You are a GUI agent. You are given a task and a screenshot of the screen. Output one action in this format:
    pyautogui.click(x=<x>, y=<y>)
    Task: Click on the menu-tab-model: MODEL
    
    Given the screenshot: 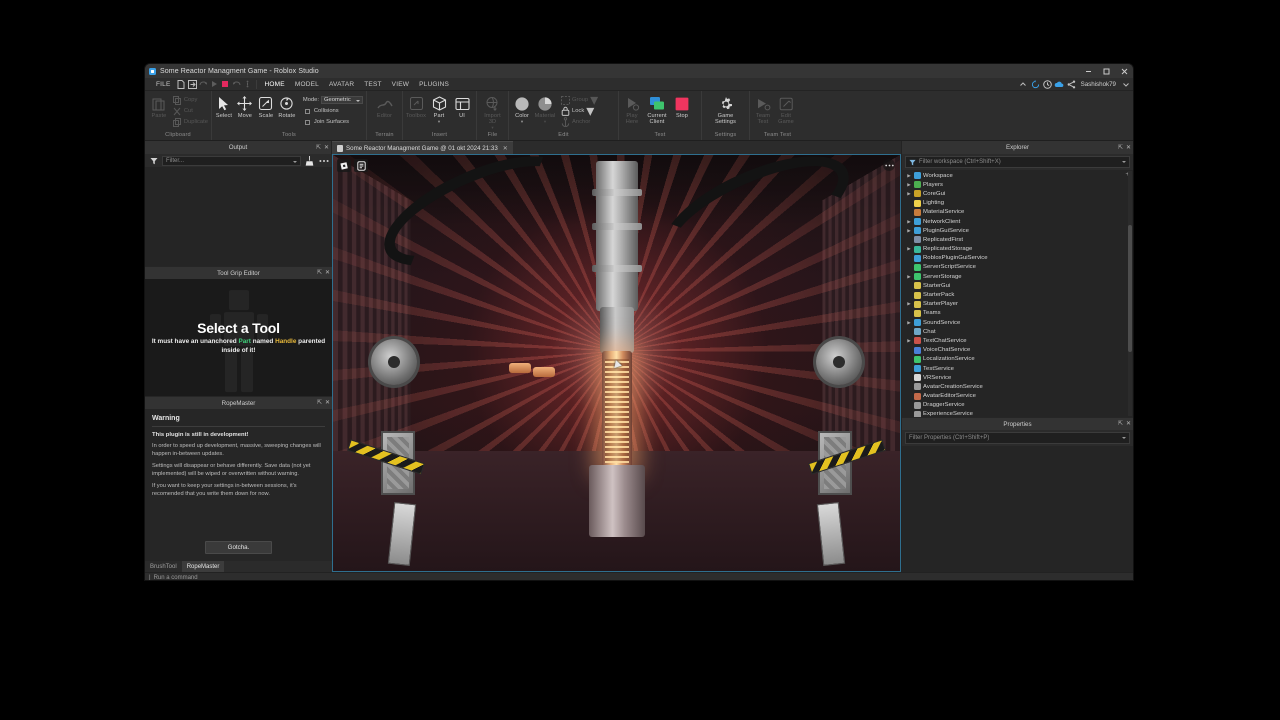 What is the action you would take?
    pyautogui.click(x=307, y=84)
    